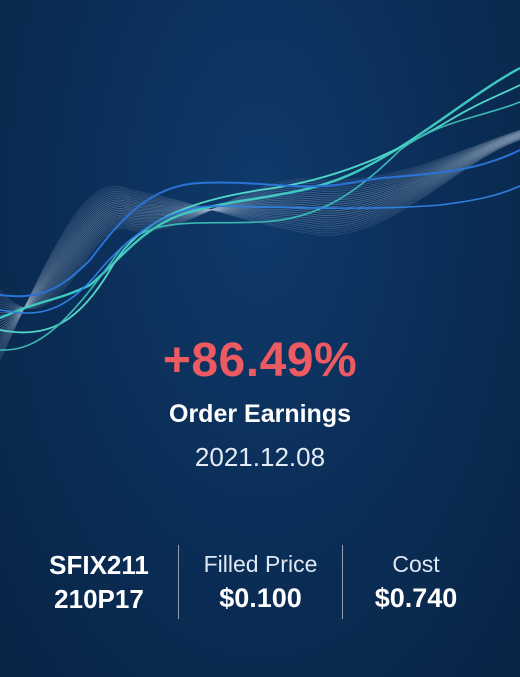 The height and width of the screenshot is (677, 520). Describe the element at coordinates (416, 598) in the screenshot. I see `cost-value: $0.740` at that location.